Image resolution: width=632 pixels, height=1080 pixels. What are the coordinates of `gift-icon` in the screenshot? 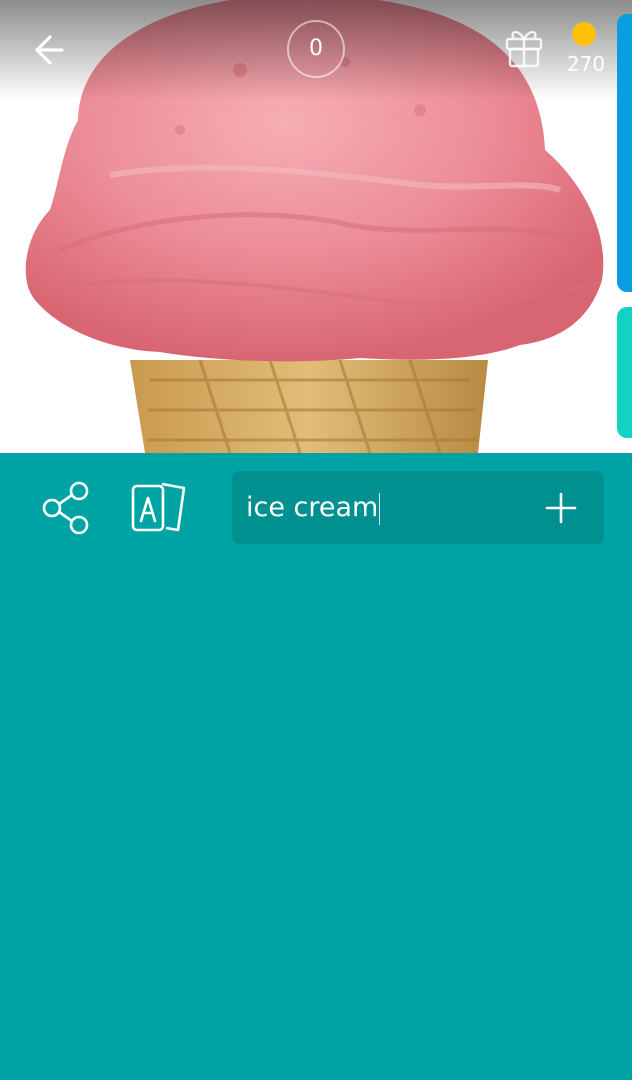 It's located at (524, 49).